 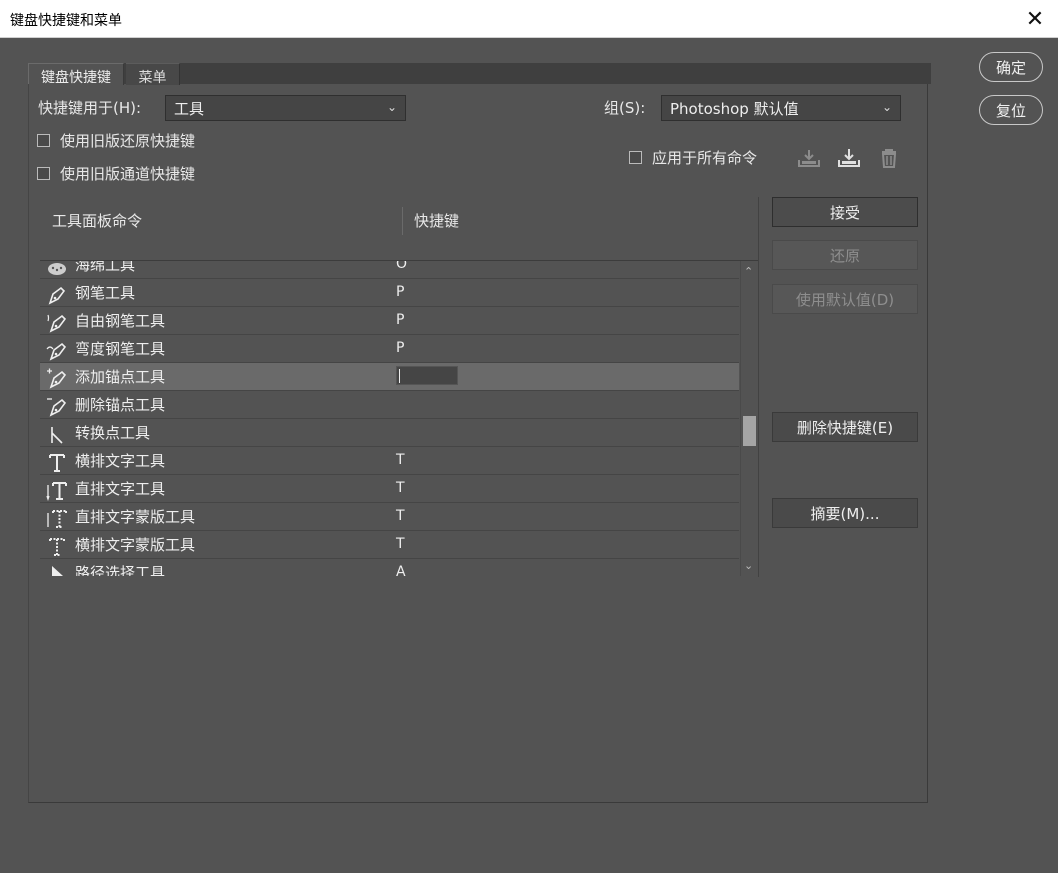 I want to click on reset-button: 复位, so click(x=1011, y=110).